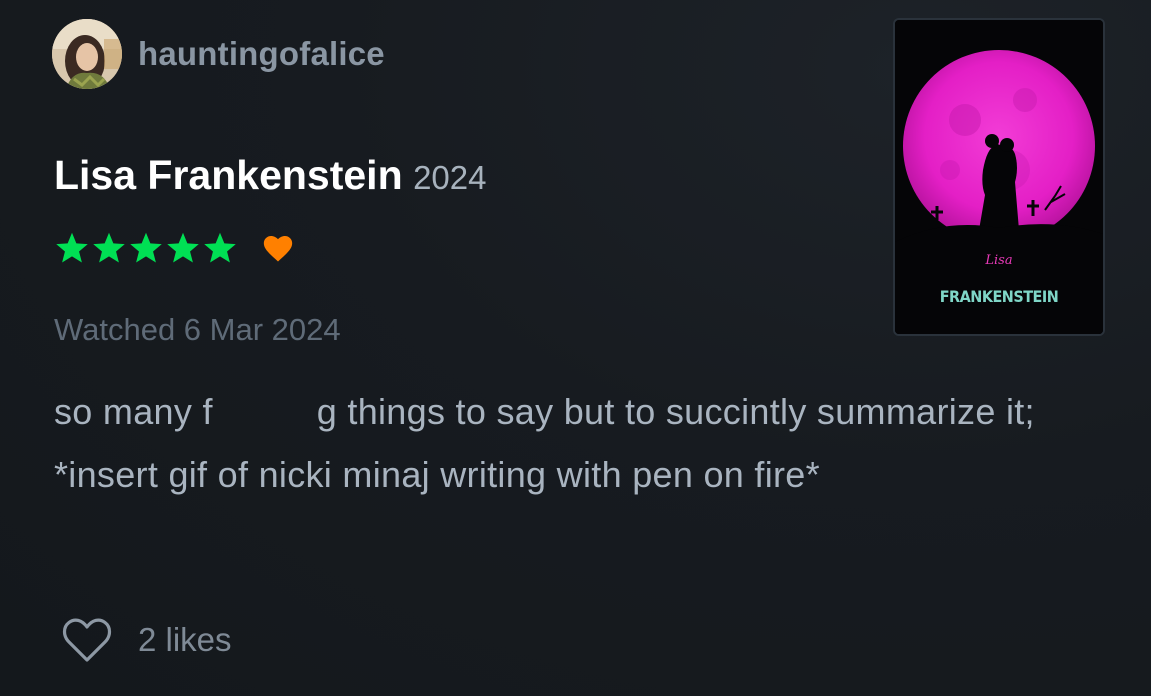 The height and width of the screenshot is (696, 1151). What do you see at coordinates (197, 329) in the screenshot?
I see `watched-date: Watched 6 Mar 2024` at bounding box center [197, 329].